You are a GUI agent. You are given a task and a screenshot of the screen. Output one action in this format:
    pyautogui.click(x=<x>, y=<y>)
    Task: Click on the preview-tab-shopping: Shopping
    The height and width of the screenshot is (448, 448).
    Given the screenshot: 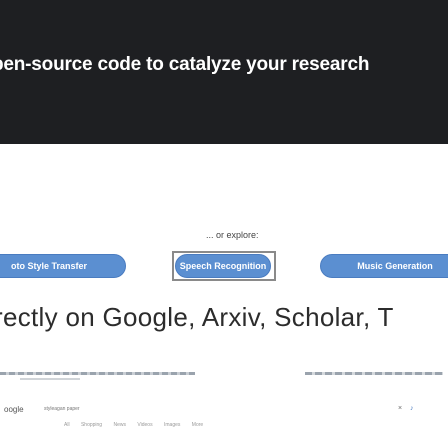 What is the action you would take?
    pyautogui.click(x=91, y=425)
    